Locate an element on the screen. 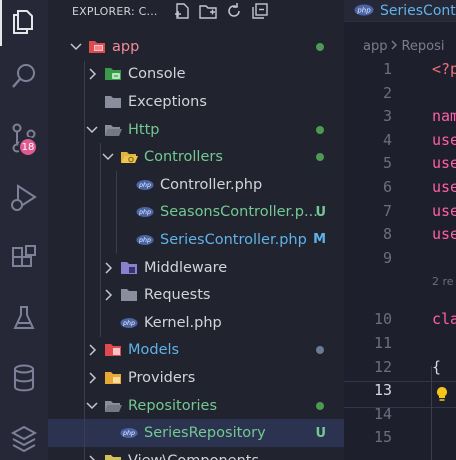 The image size is (456, 460). tree-item-providers: Providers is located at coordinates (196, 378).